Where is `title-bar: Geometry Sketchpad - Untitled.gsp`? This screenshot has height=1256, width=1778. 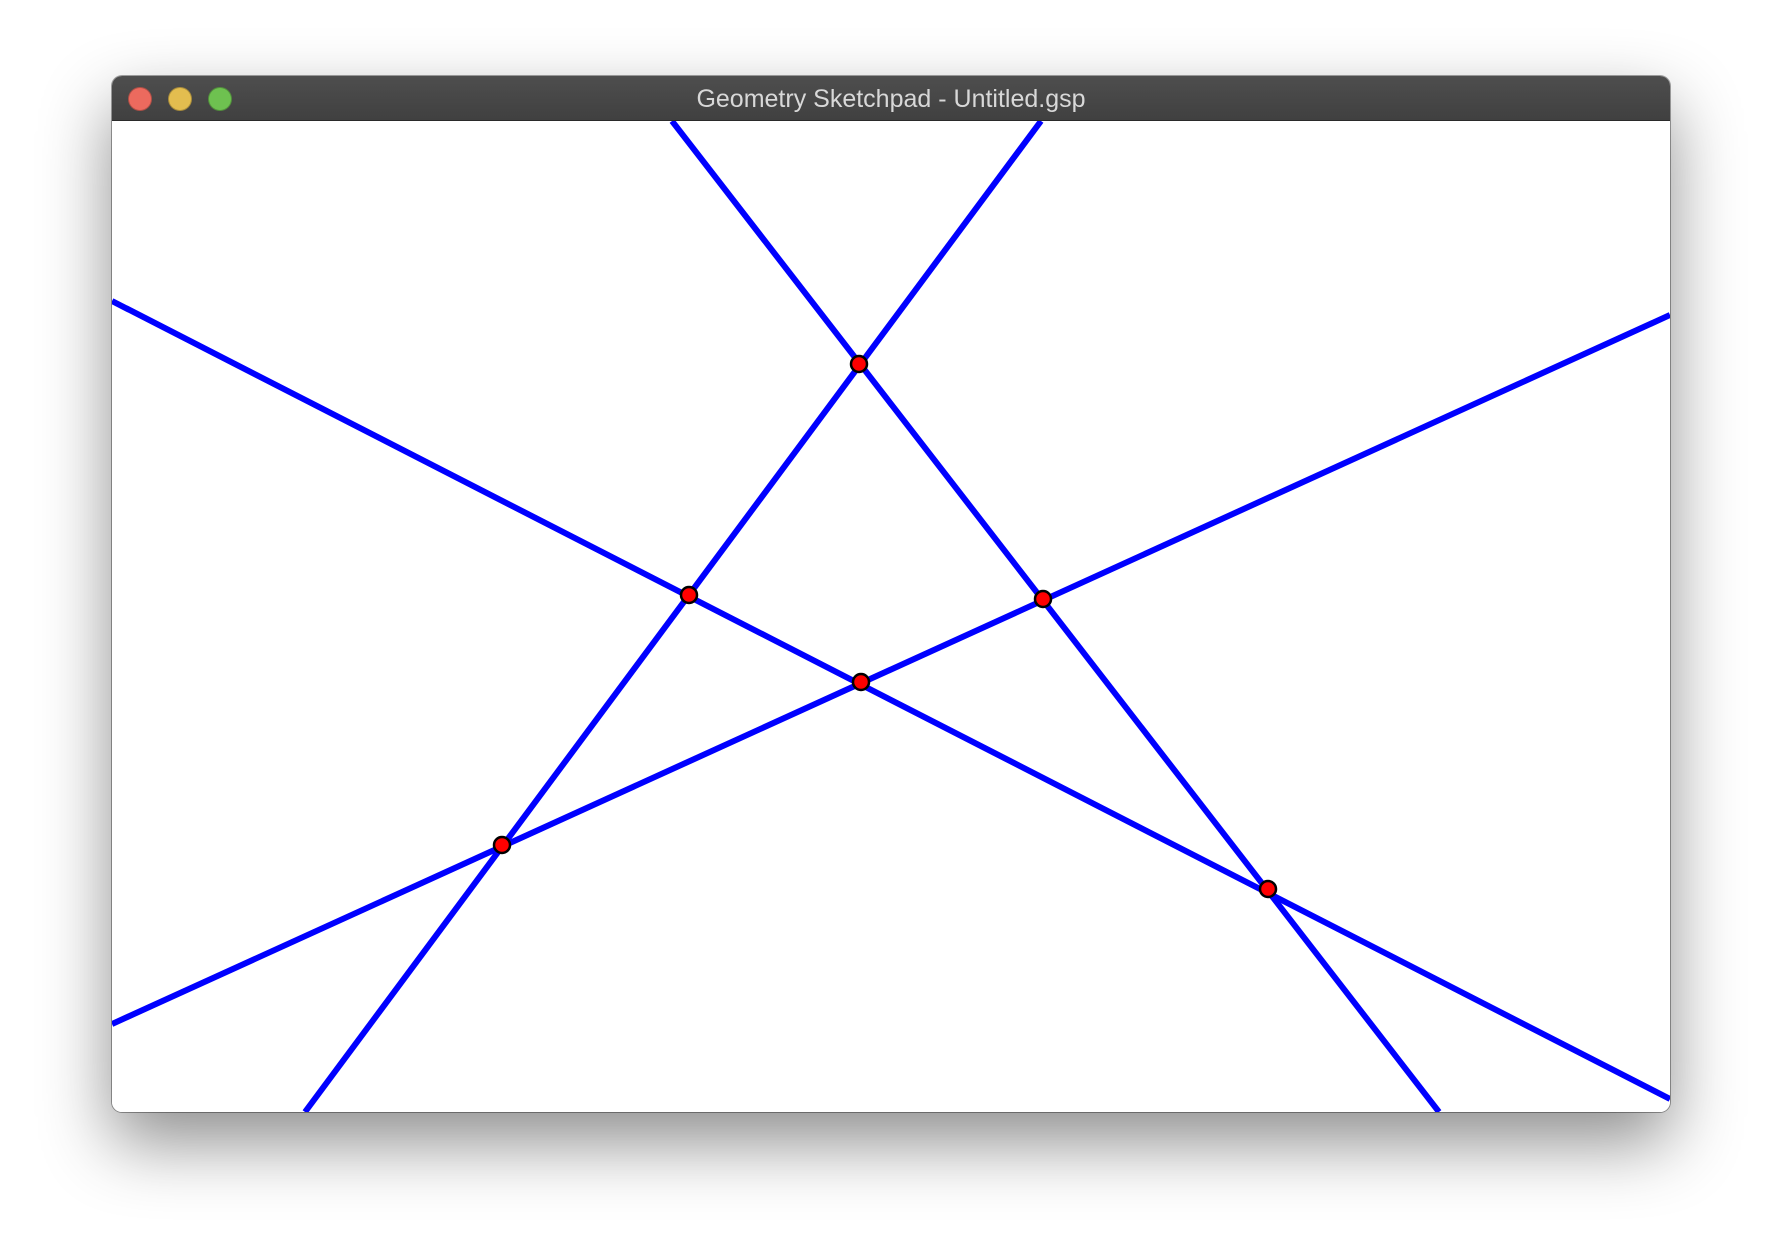
title-bar: Geometry Sketchpad - Untitled.gsp is located at coordinates (891, 98).